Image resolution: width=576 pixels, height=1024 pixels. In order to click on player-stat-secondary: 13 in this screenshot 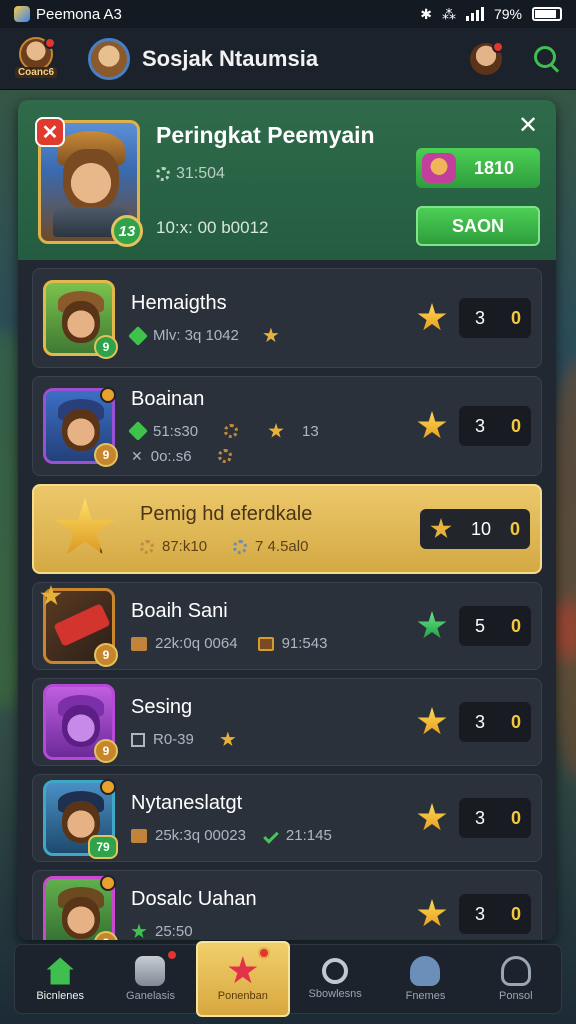, I will do `click(310, 431)`.